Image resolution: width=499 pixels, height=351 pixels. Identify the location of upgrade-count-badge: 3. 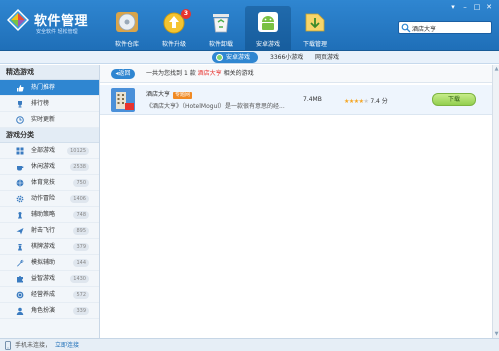
(186, 14).